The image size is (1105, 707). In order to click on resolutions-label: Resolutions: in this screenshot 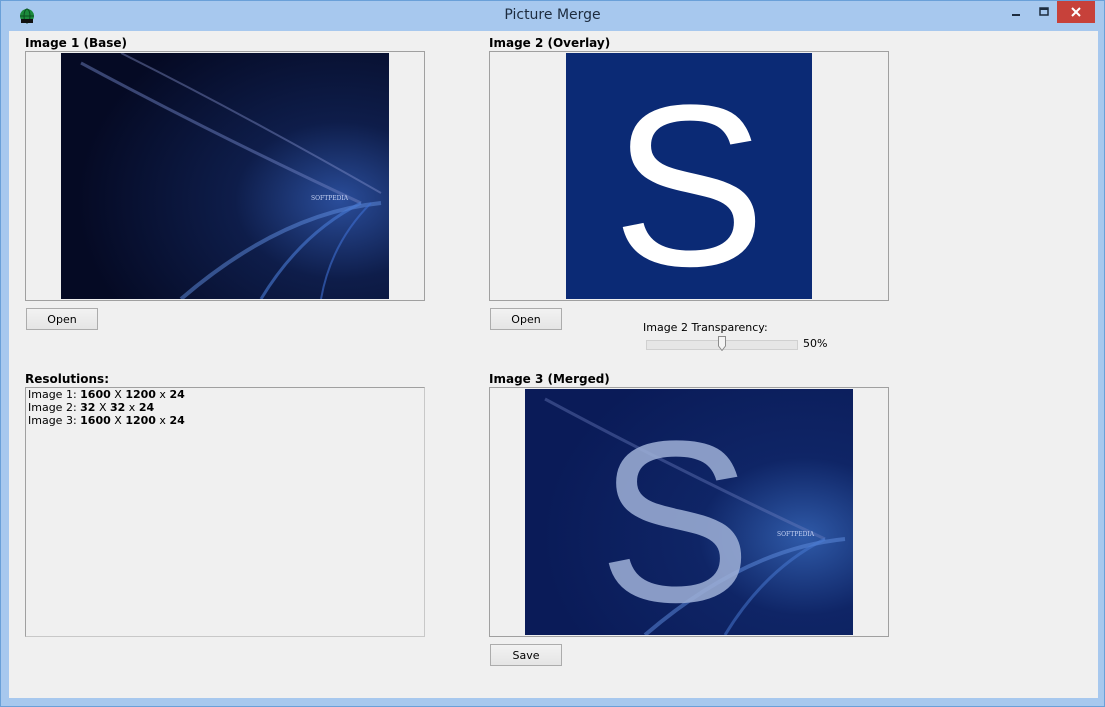, I will do `click(67, 379)`.